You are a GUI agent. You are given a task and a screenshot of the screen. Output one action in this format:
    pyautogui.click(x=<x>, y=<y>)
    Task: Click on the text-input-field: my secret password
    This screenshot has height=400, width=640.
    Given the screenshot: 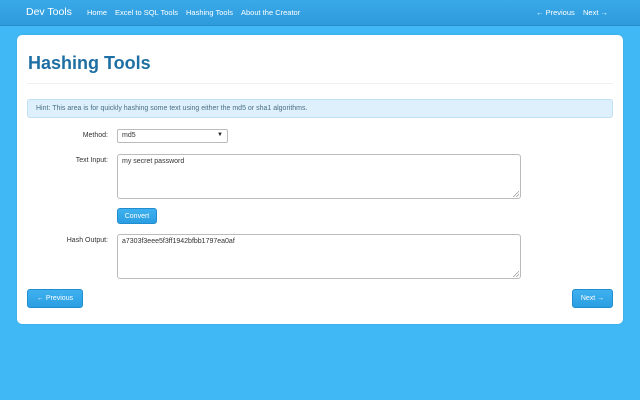 What is the action you would take?
    pyautogui.click(x=319, y=176)
    